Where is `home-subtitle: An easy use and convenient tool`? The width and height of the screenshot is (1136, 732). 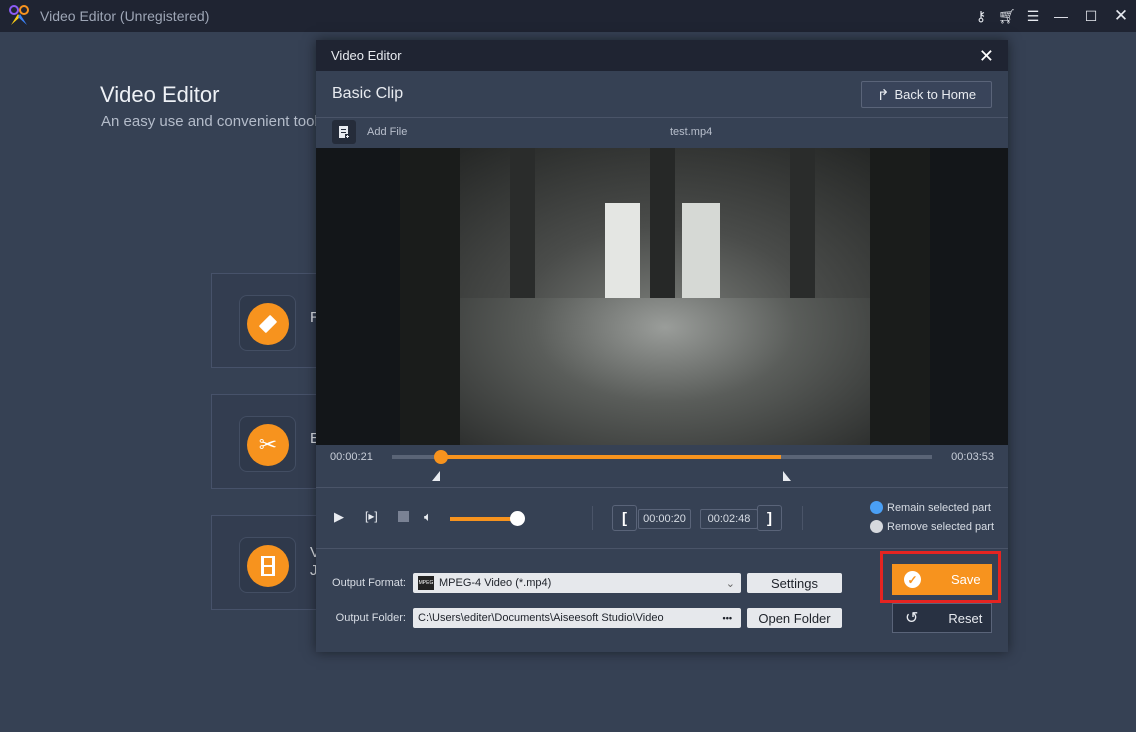
home-subtitle: An easy use and convenient tool is located at coordinates (209, 121).